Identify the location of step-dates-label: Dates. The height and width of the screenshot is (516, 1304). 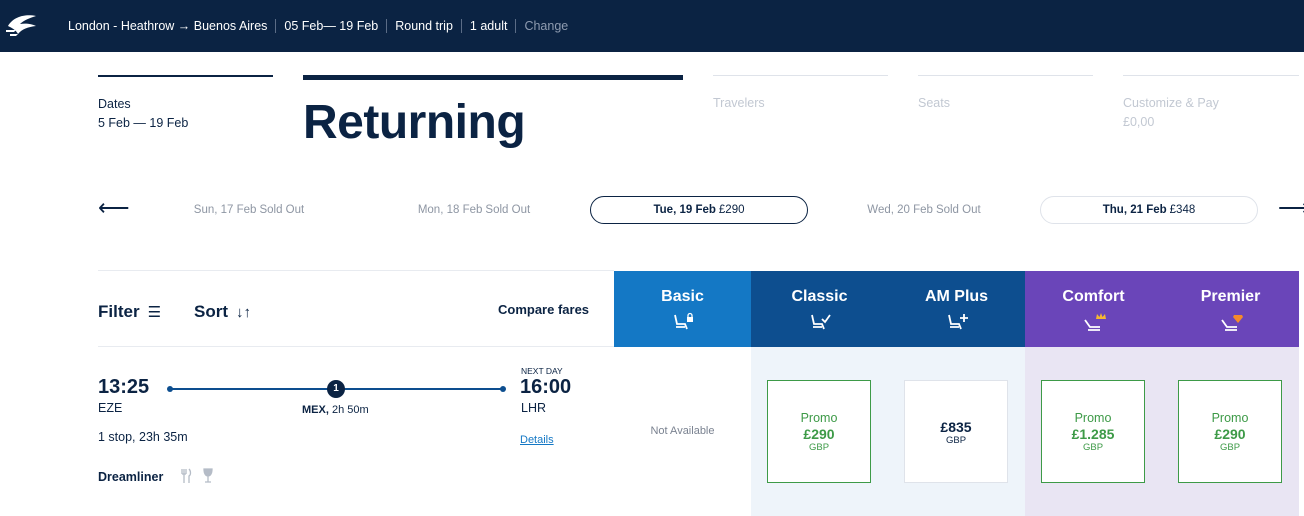
(114, 104).